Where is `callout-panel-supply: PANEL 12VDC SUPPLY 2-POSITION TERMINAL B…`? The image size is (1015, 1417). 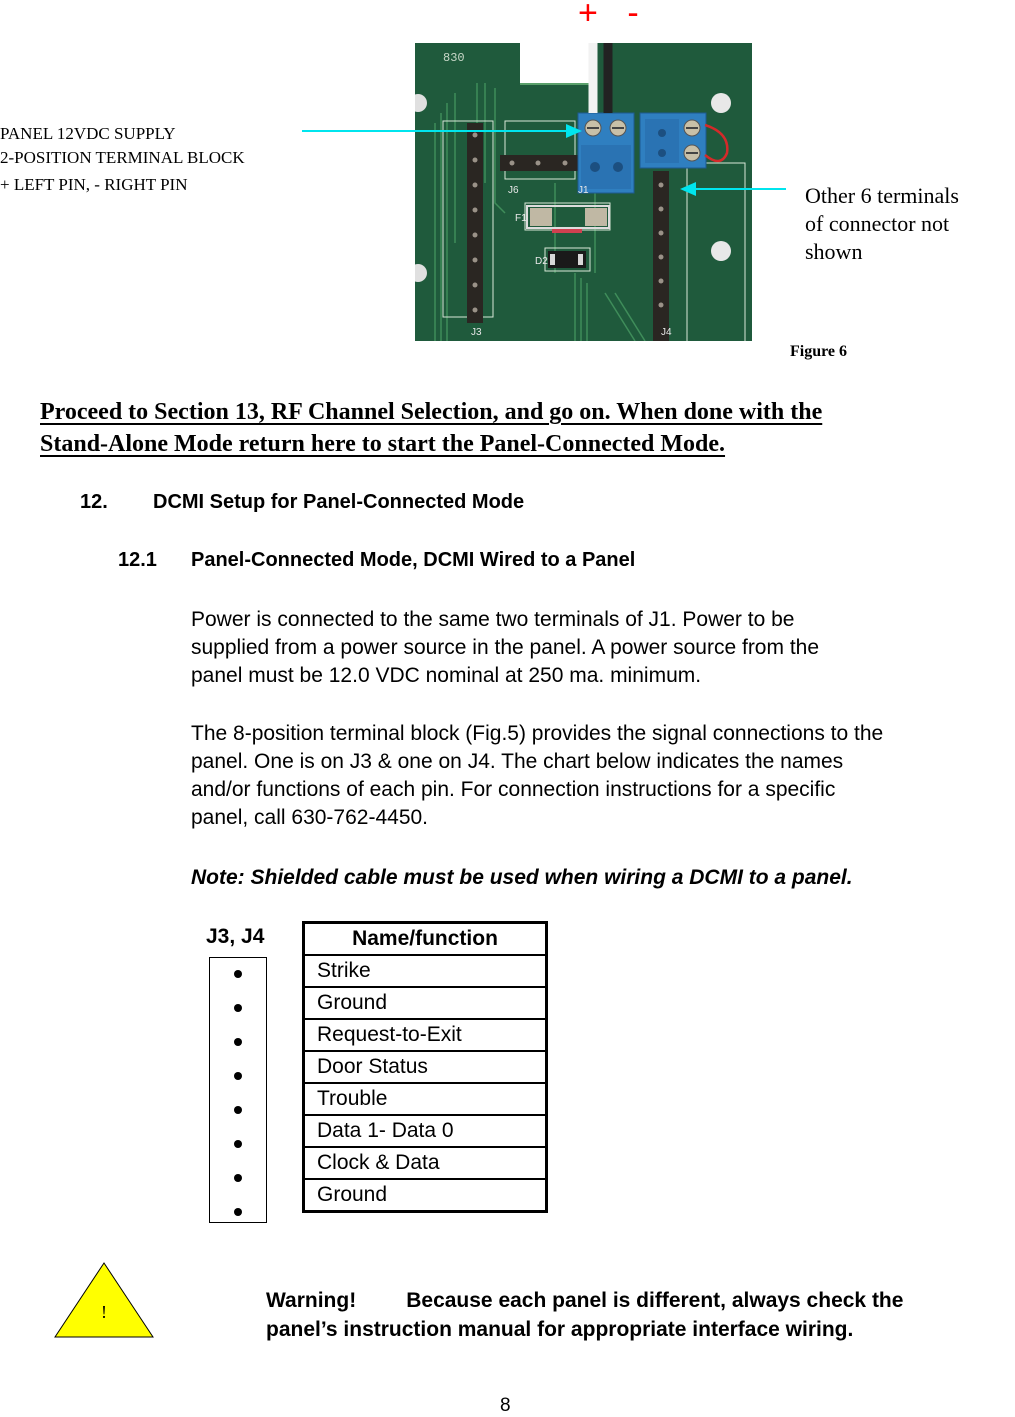
callout-panel-supply: PANEL 12VDC SUPPLY 2-POSITION TERMINAL B… is located at coordinates (122, 159).